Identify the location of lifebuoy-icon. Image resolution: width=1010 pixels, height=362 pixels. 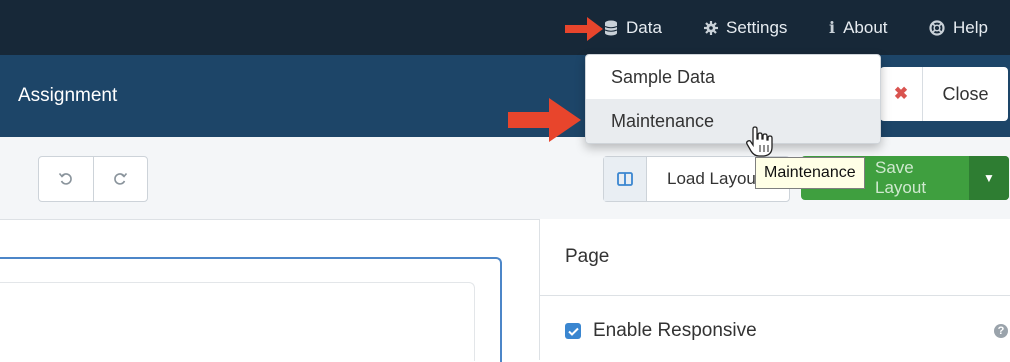
(937, 27).